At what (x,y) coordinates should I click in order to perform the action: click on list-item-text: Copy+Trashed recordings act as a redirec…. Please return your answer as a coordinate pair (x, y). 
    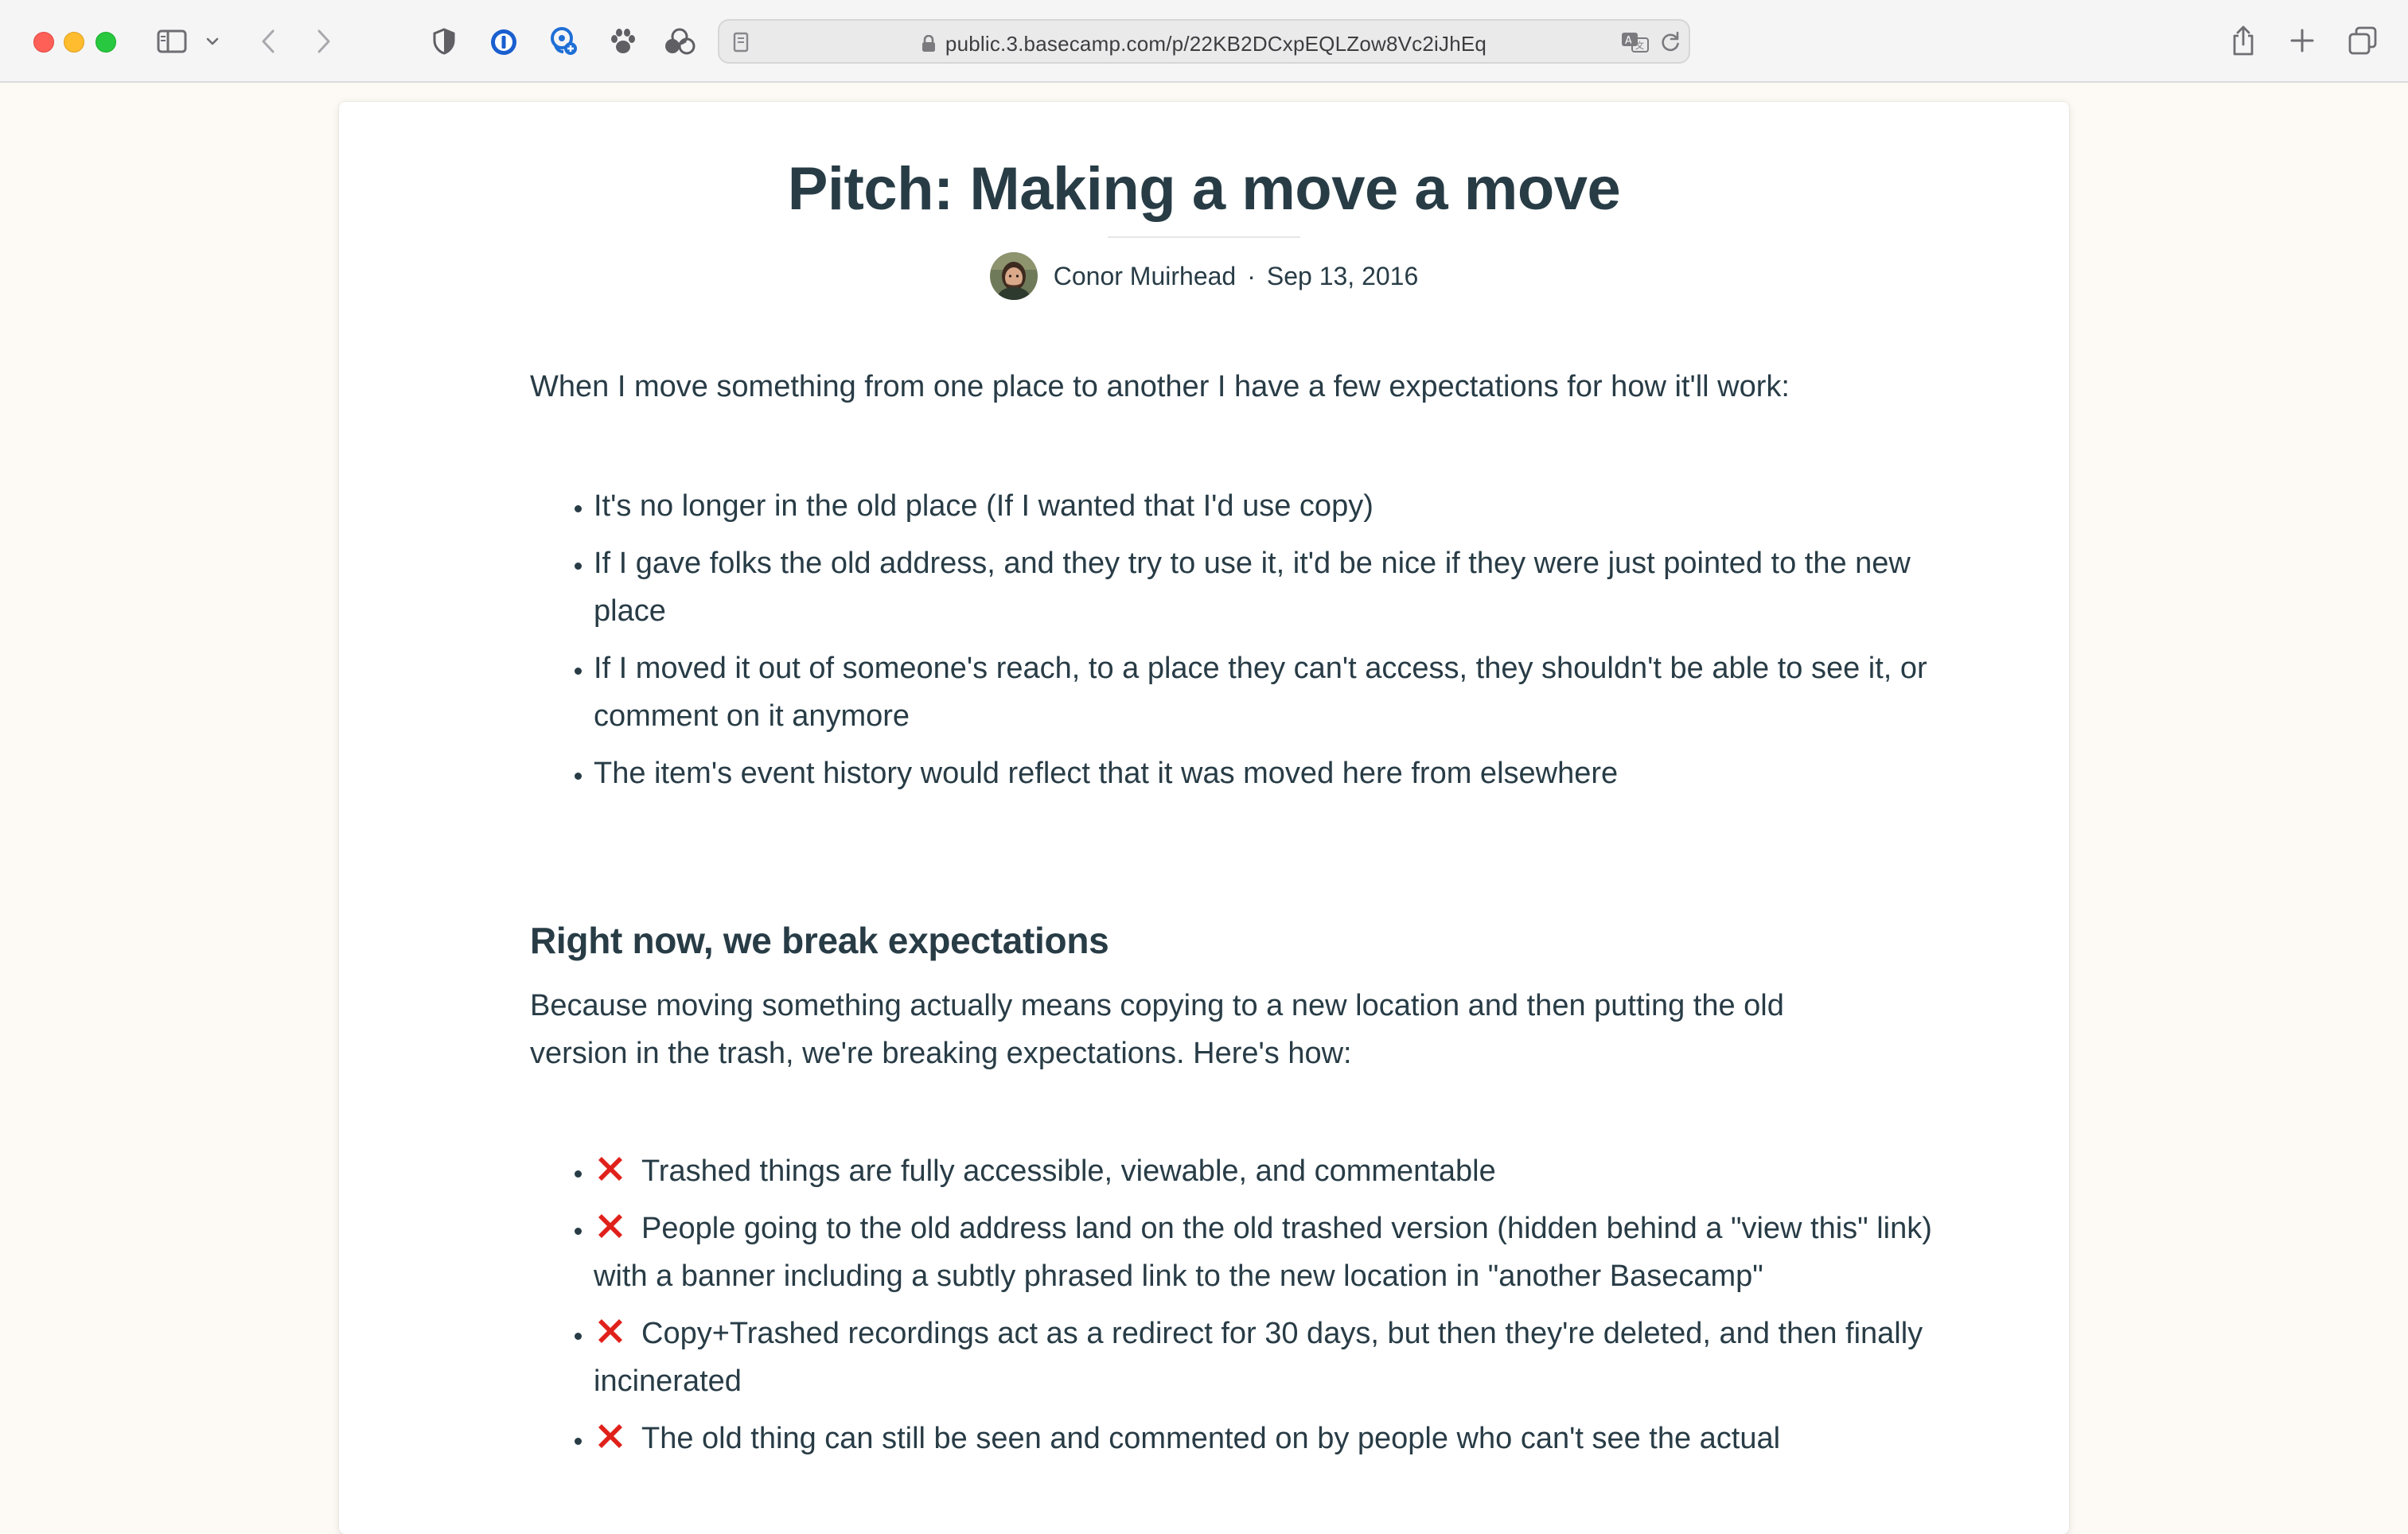
    Looking at the image, I should click on (1259, 1357).